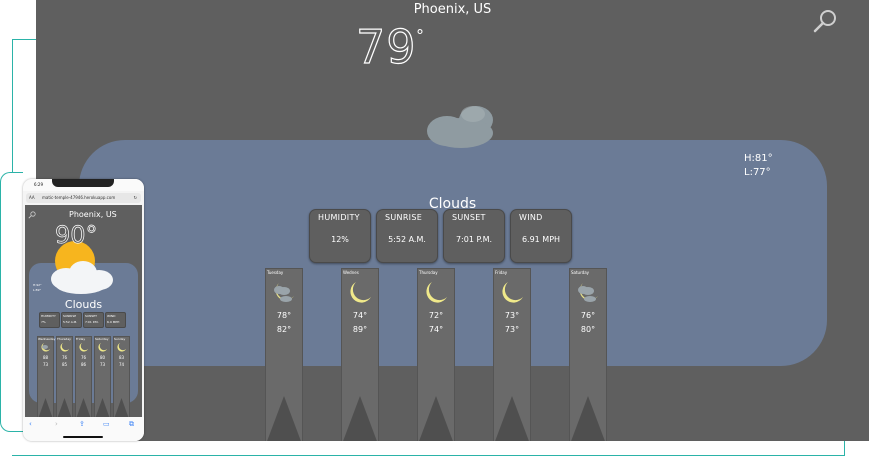 This screenshot has height=457, width=869. What do you see at coordinates (83, 185) in the screenshot?
I see `phone-status-bar: 6:29` at bounding box center [83, 185].